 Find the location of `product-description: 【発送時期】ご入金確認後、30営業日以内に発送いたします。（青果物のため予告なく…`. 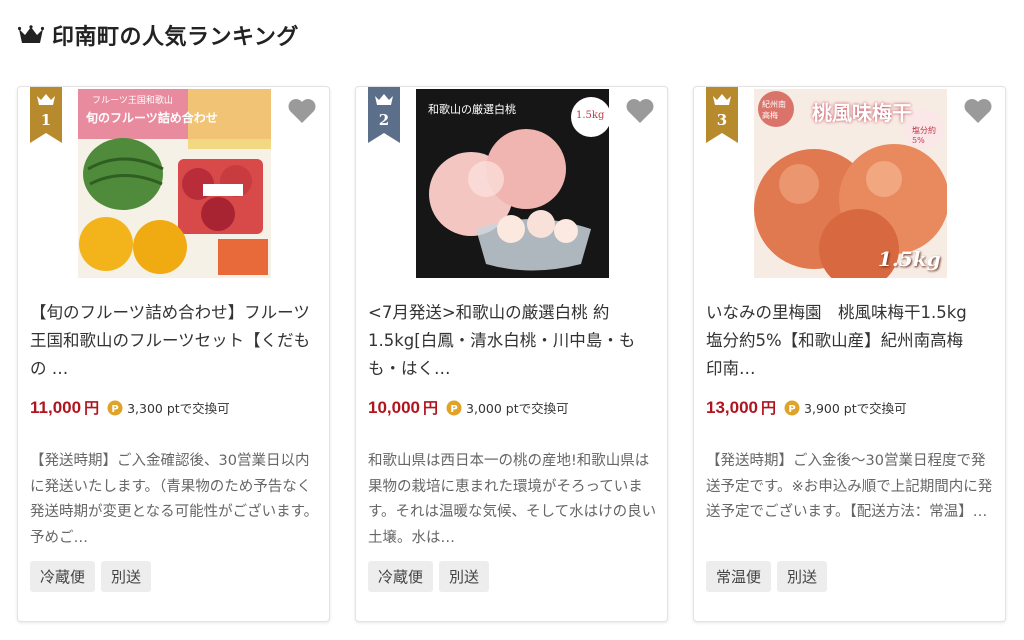

product-description: 【発送時期】ご入金確認後、30営業日以内に発送いたします。（青果物のため予告なく… is located at coordinates (174, 499).